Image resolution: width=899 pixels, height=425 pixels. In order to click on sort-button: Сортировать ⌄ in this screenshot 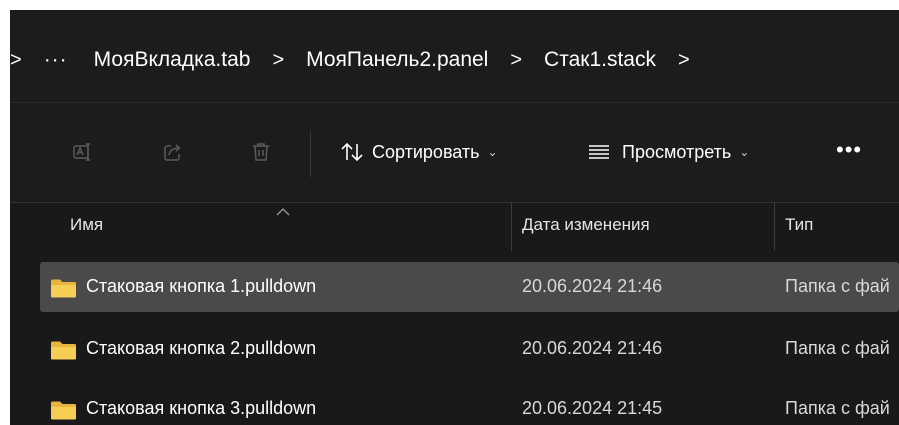, I will do `click(419, 152)`.